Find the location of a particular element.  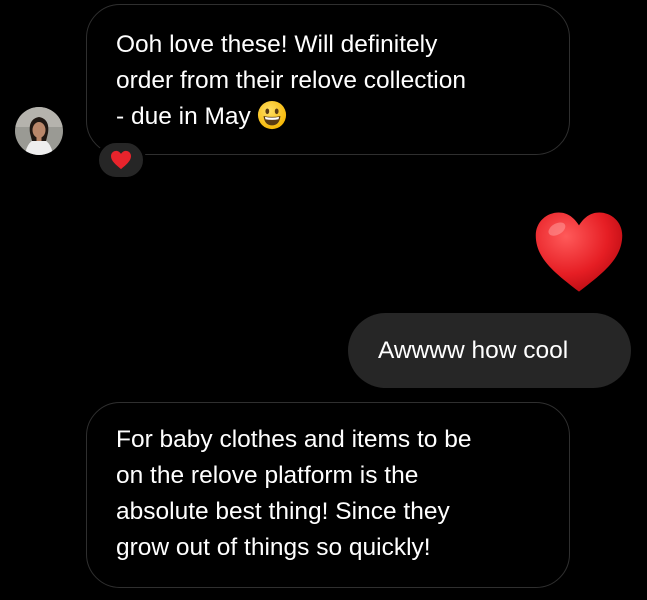

outgoing-message-bubble: Awwww how cool is located at coordinates (489, 350).